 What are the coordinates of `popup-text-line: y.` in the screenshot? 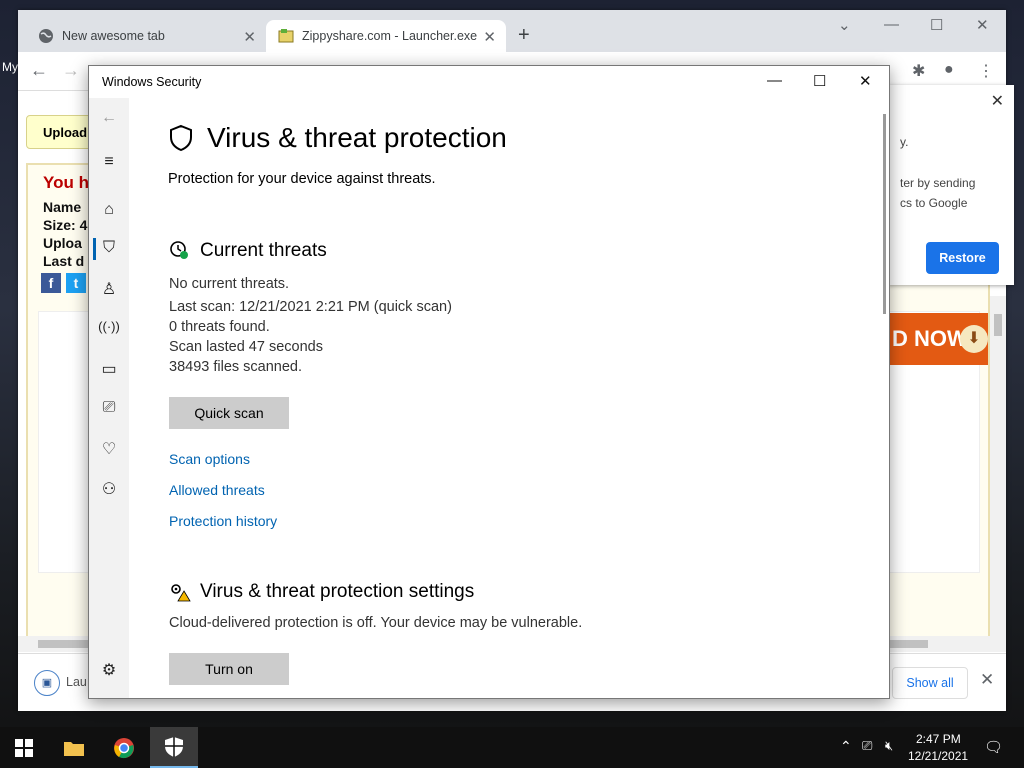 It's located at (904, 142).